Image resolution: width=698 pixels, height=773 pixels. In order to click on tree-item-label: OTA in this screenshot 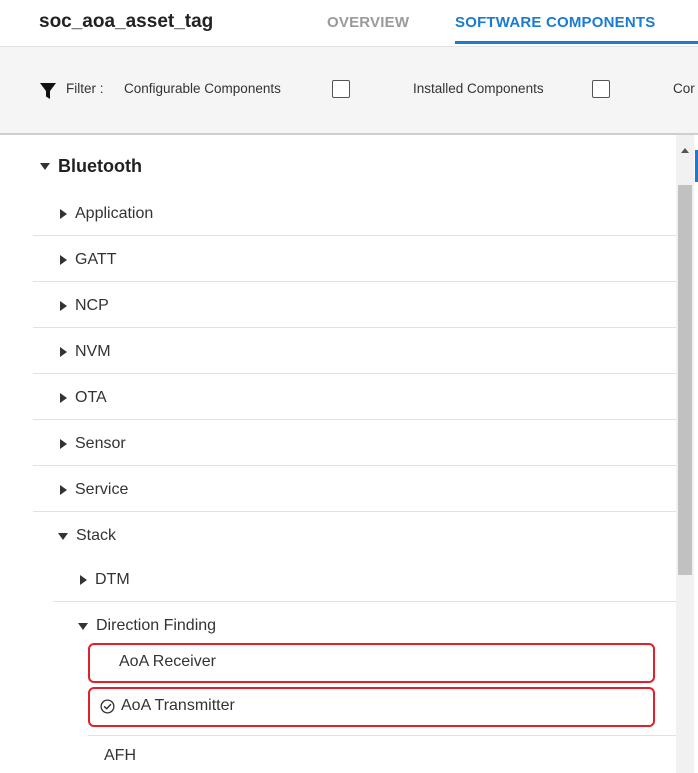, I will do `click(91, 397)`.